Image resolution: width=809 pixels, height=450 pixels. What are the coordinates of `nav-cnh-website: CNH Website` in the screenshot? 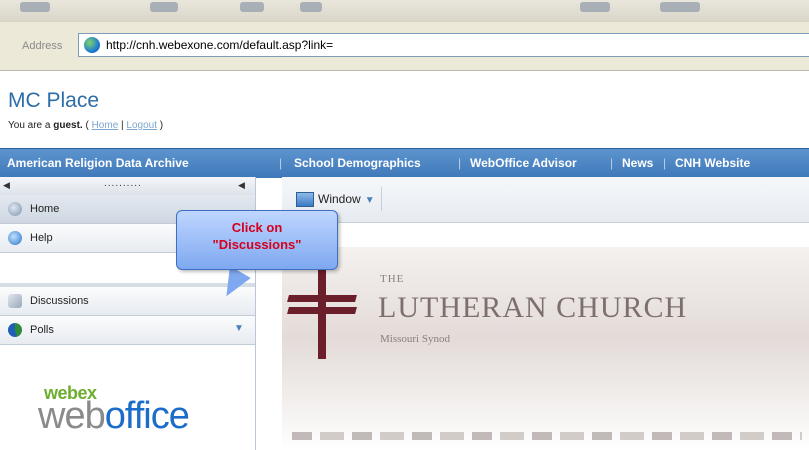 It's located at (712, 163).